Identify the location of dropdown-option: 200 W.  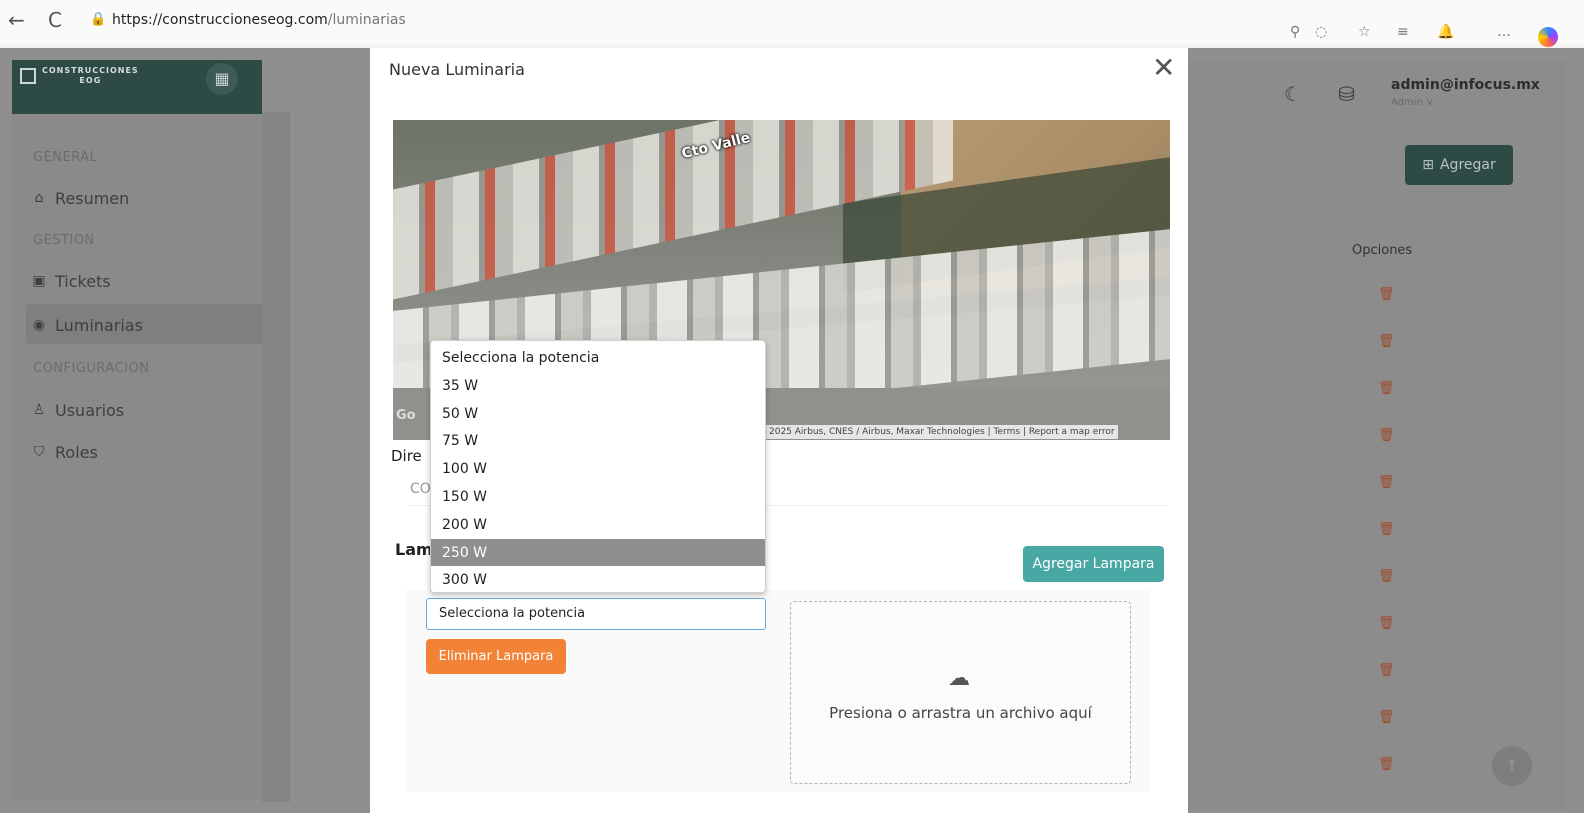
(598, 525).